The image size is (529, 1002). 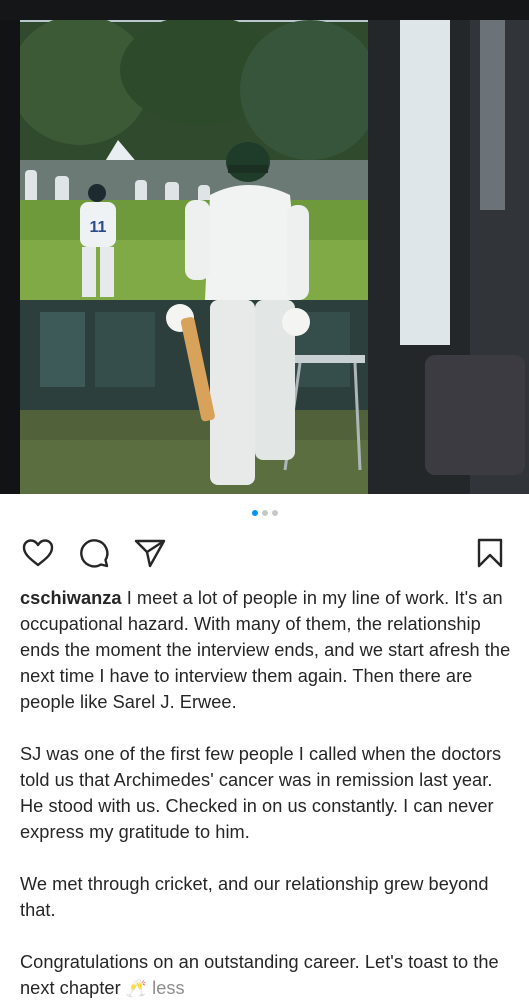 I want to click on caption-username: cschiwanza, so click(x=71, y=598).